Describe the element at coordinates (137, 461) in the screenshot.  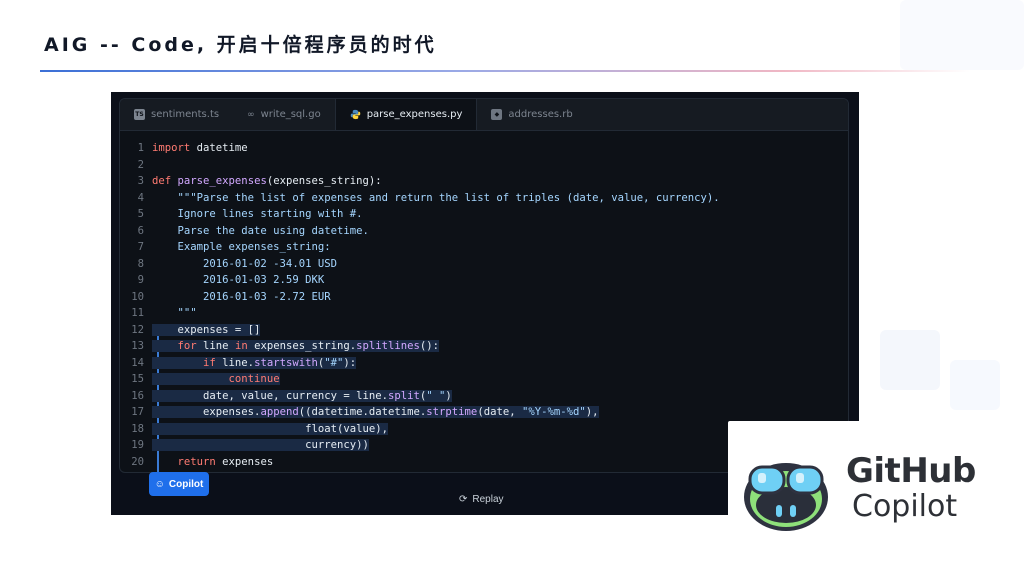
I see `line-number: 20` at that location.